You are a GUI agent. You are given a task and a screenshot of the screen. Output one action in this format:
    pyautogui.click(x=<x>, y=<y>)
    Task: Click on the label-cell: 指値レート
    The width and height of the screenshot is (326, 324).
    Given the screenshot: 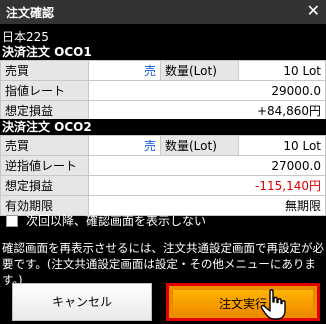 What is the action you would take?
    pyautogui.click(x=44, y=90)
    